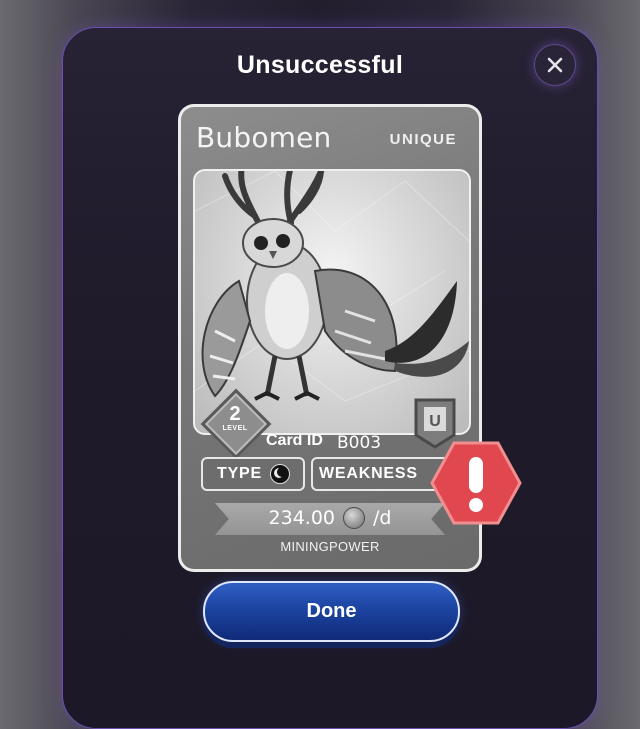 The image size is (640, 729). Describe the element at coordinates (294, 440) in the screenshot. I see `card-id-label: Card ID` at that location.